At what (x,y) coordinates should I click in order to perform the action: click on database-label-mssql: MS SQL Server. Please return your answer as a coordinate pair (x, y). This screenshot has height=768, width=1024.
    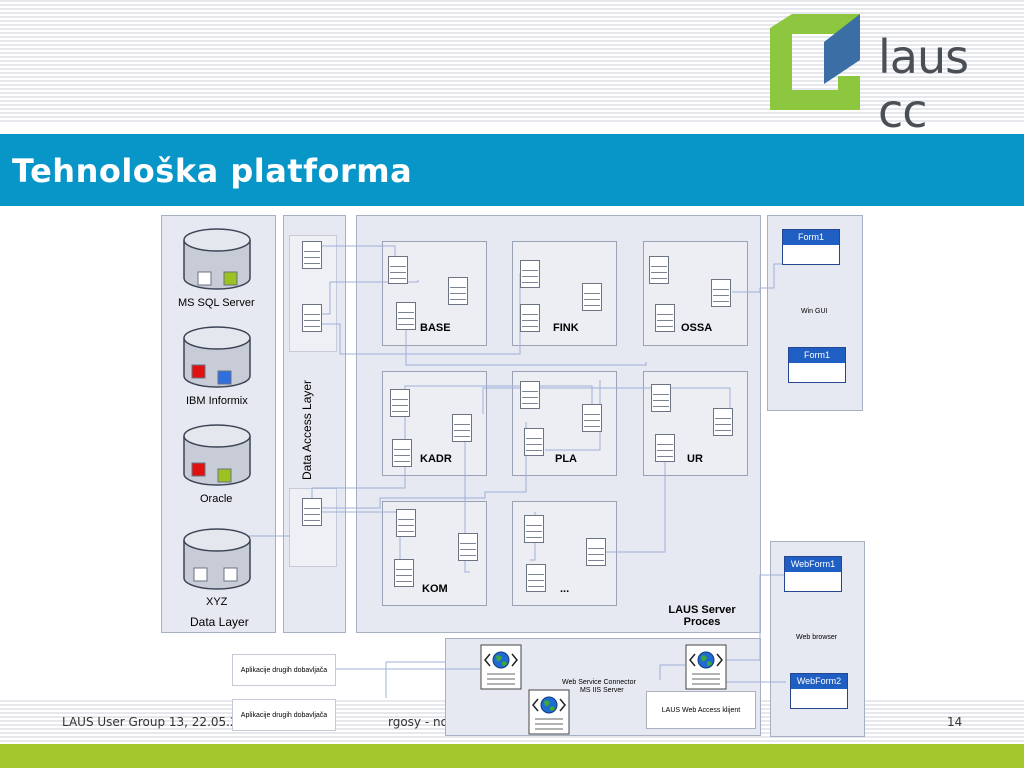
    Looking at the image, I should click on (216, 303).